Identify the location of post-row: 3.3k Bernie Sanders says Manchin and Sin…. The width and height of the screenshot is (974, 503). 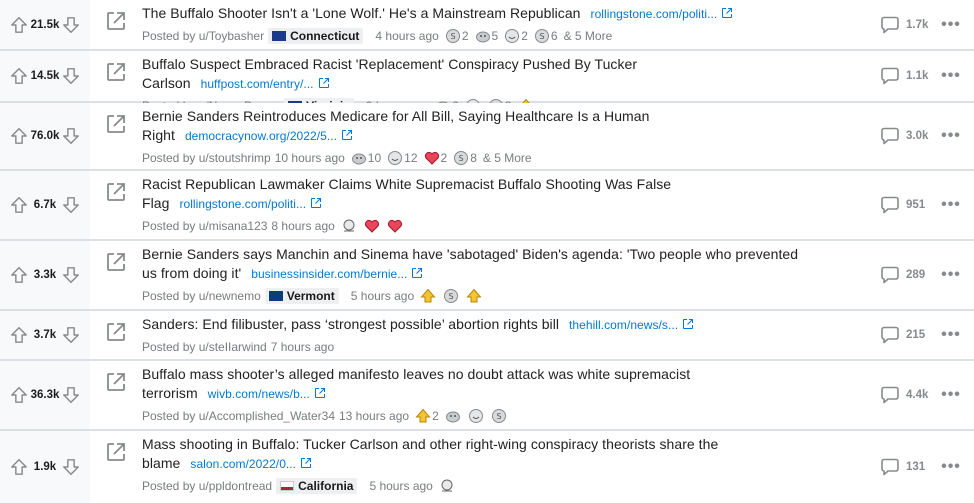
(487, 275).